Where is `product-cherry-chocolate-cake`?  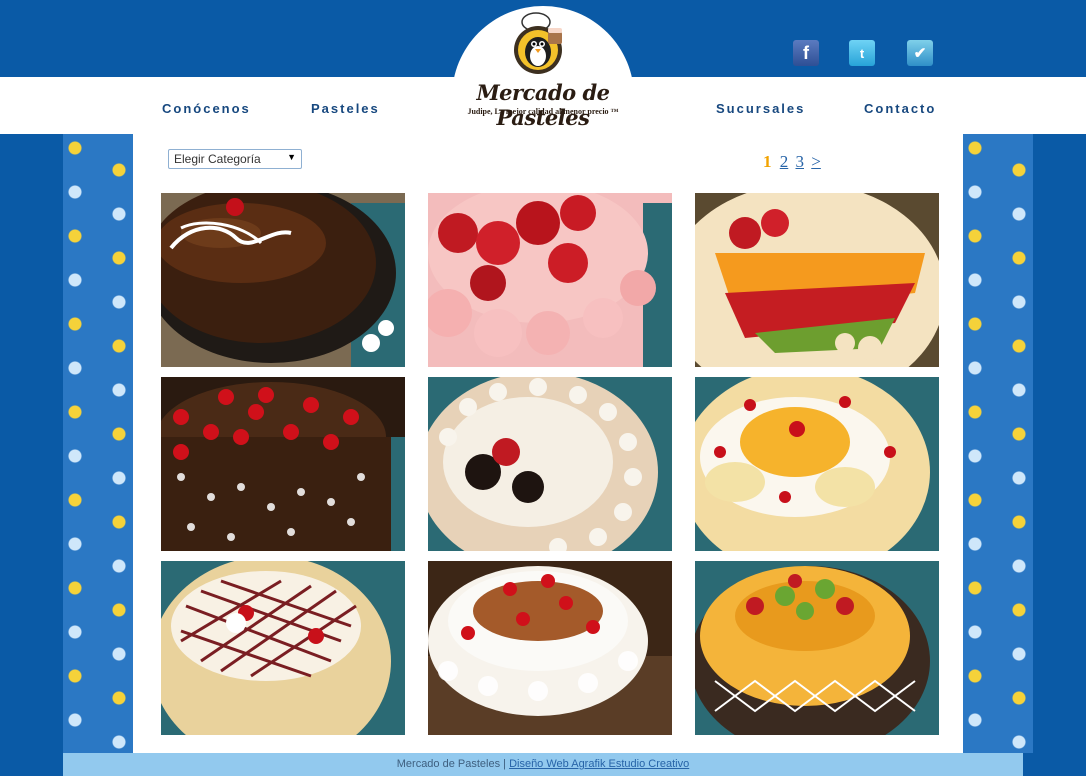
product-cherry-chocolate-cake is located at coordinates (550, 648).